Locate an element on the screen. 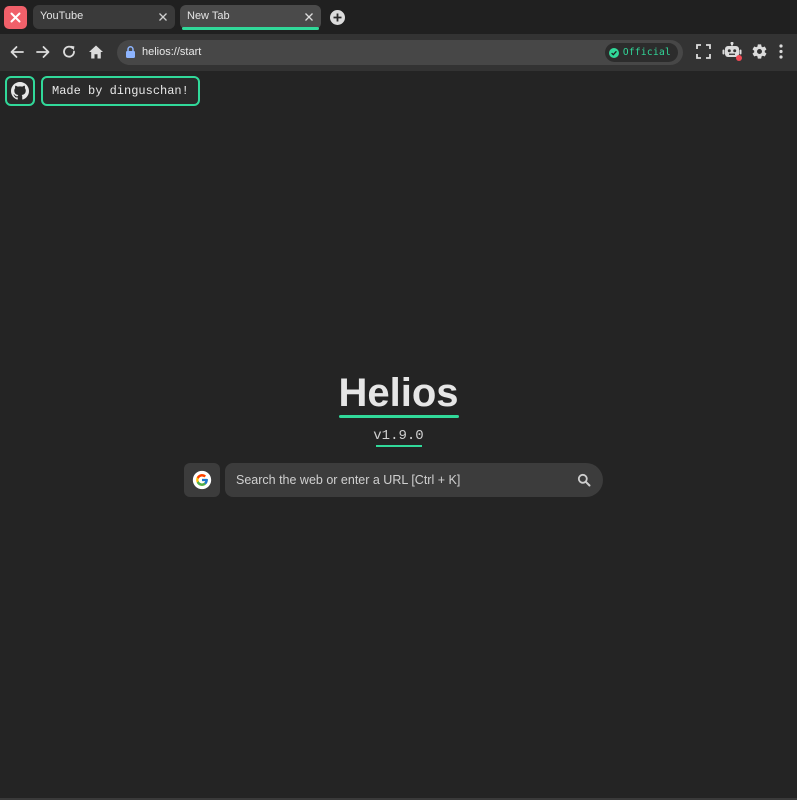  fullscreen-button is located at coordinates (703, 54).